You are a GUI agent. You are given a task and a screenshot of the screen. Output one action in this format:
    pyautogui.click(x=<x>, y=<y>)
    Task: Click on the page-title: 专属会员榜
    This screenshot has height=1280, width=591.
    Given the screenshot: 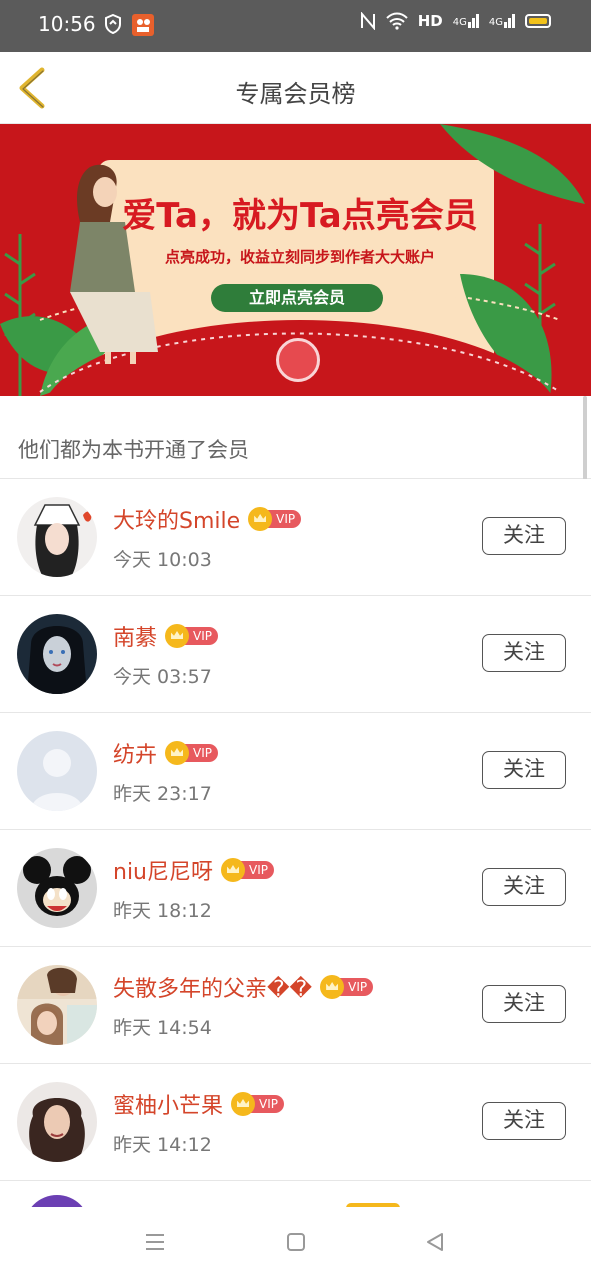 What is the action you would take?
    pyautogui.click(x=295, y=94)
    